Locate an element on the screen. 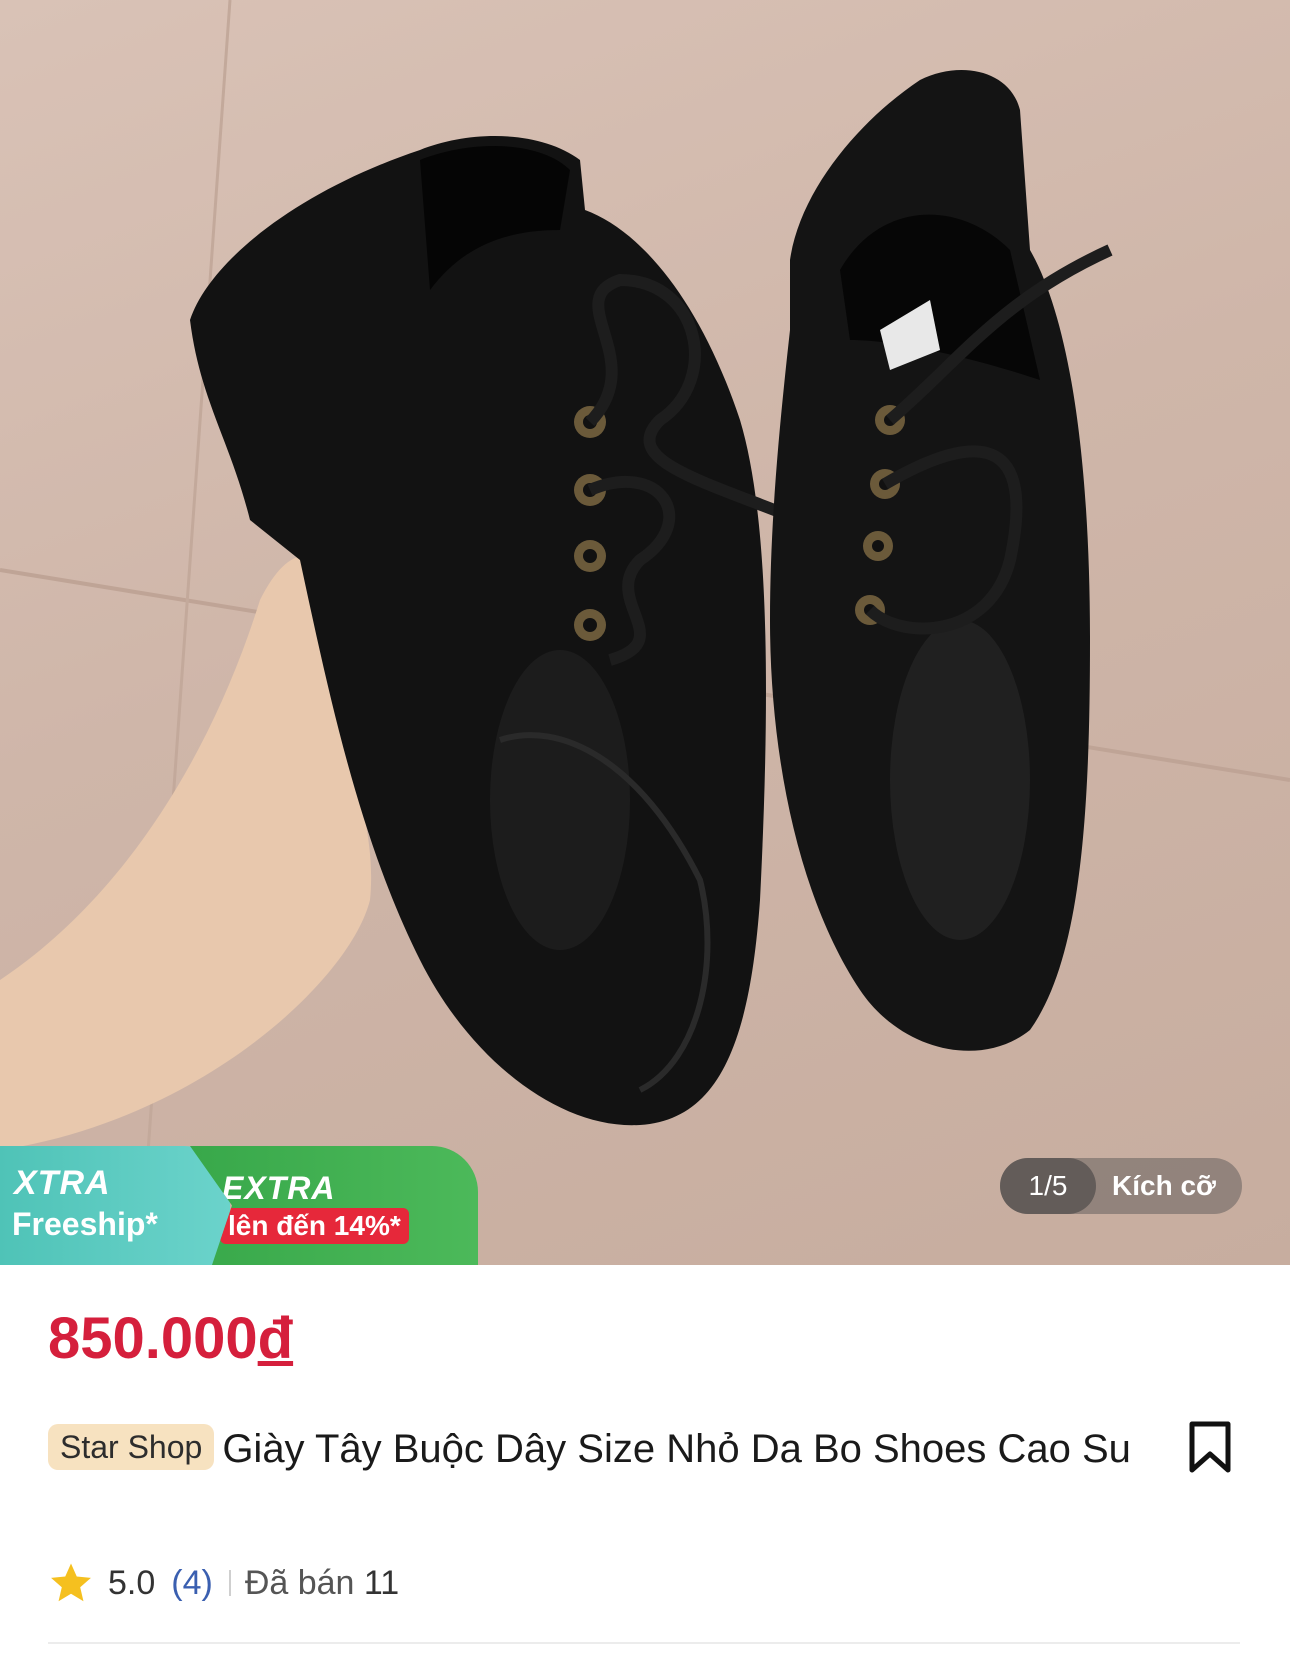 Image resolution: width=1290 pixels, height=1679 pixels. discount-label: lên đến 14%* is located at coordinates (314, 1226).